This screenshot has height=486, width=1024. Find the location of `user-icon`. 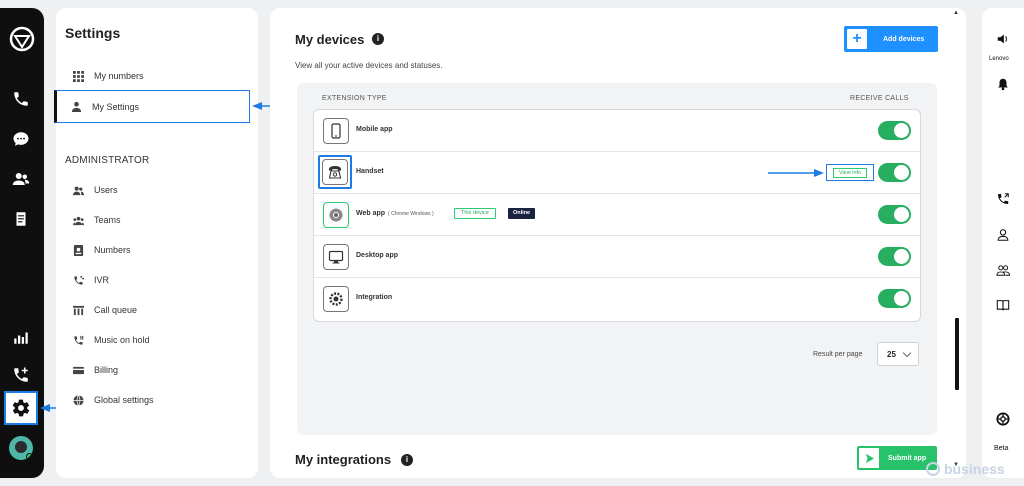

user-icon is located at coordinates (76, 107).